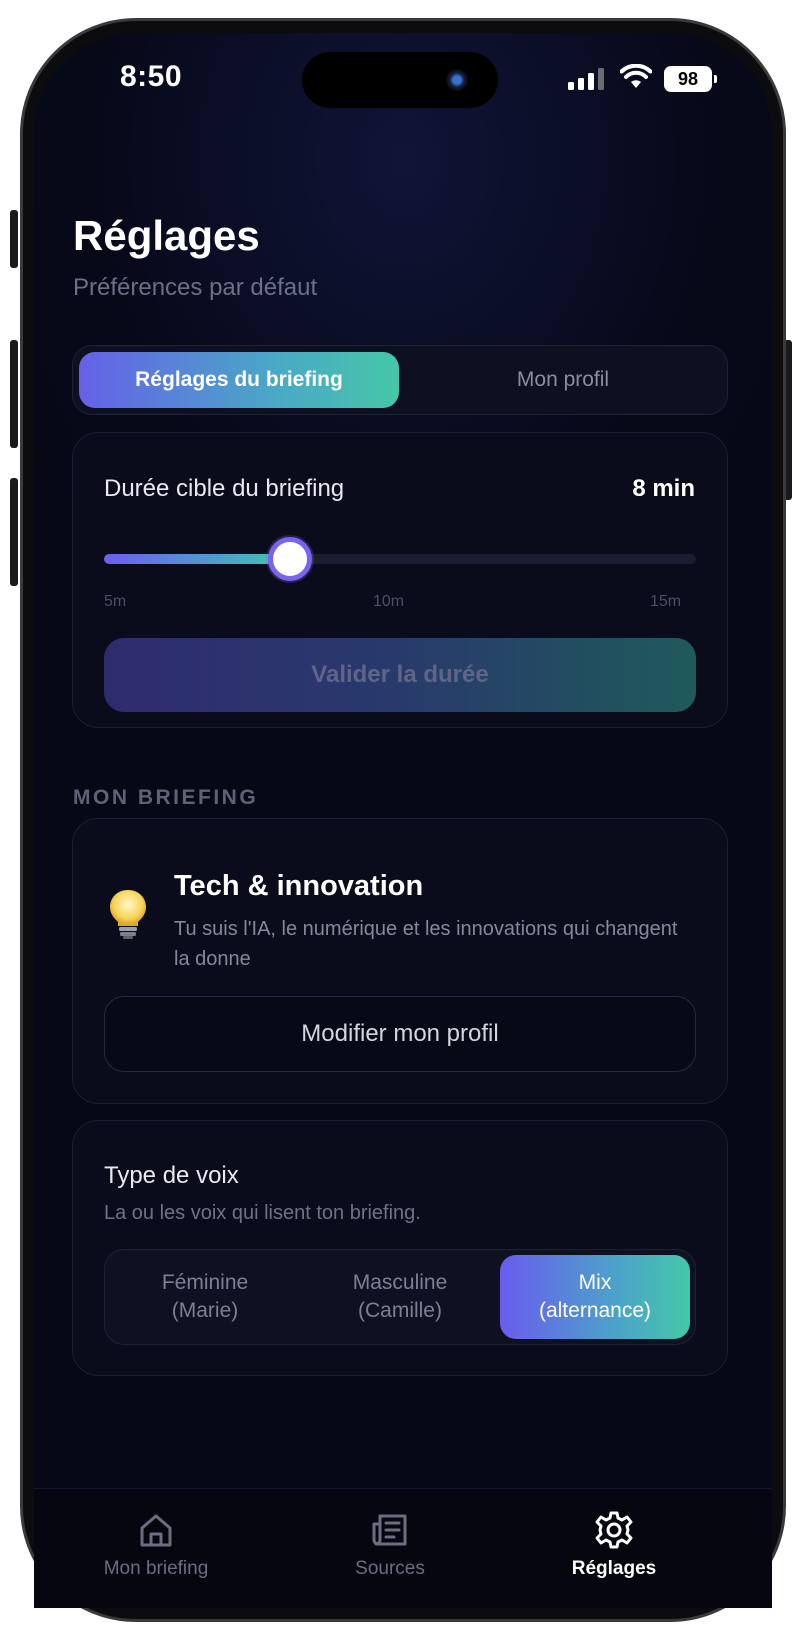 This screenshot has width=800, height=1645. I want to click on volume-up-button, so click(14, 394).